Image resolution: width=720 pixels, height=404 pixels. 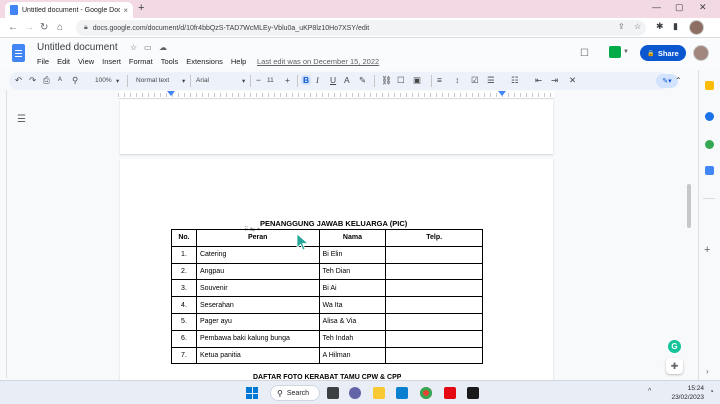 What do you see at coordinates (43, 61) in the screenshot?
I see `menu-file: File` at bounding box center [43, 61].